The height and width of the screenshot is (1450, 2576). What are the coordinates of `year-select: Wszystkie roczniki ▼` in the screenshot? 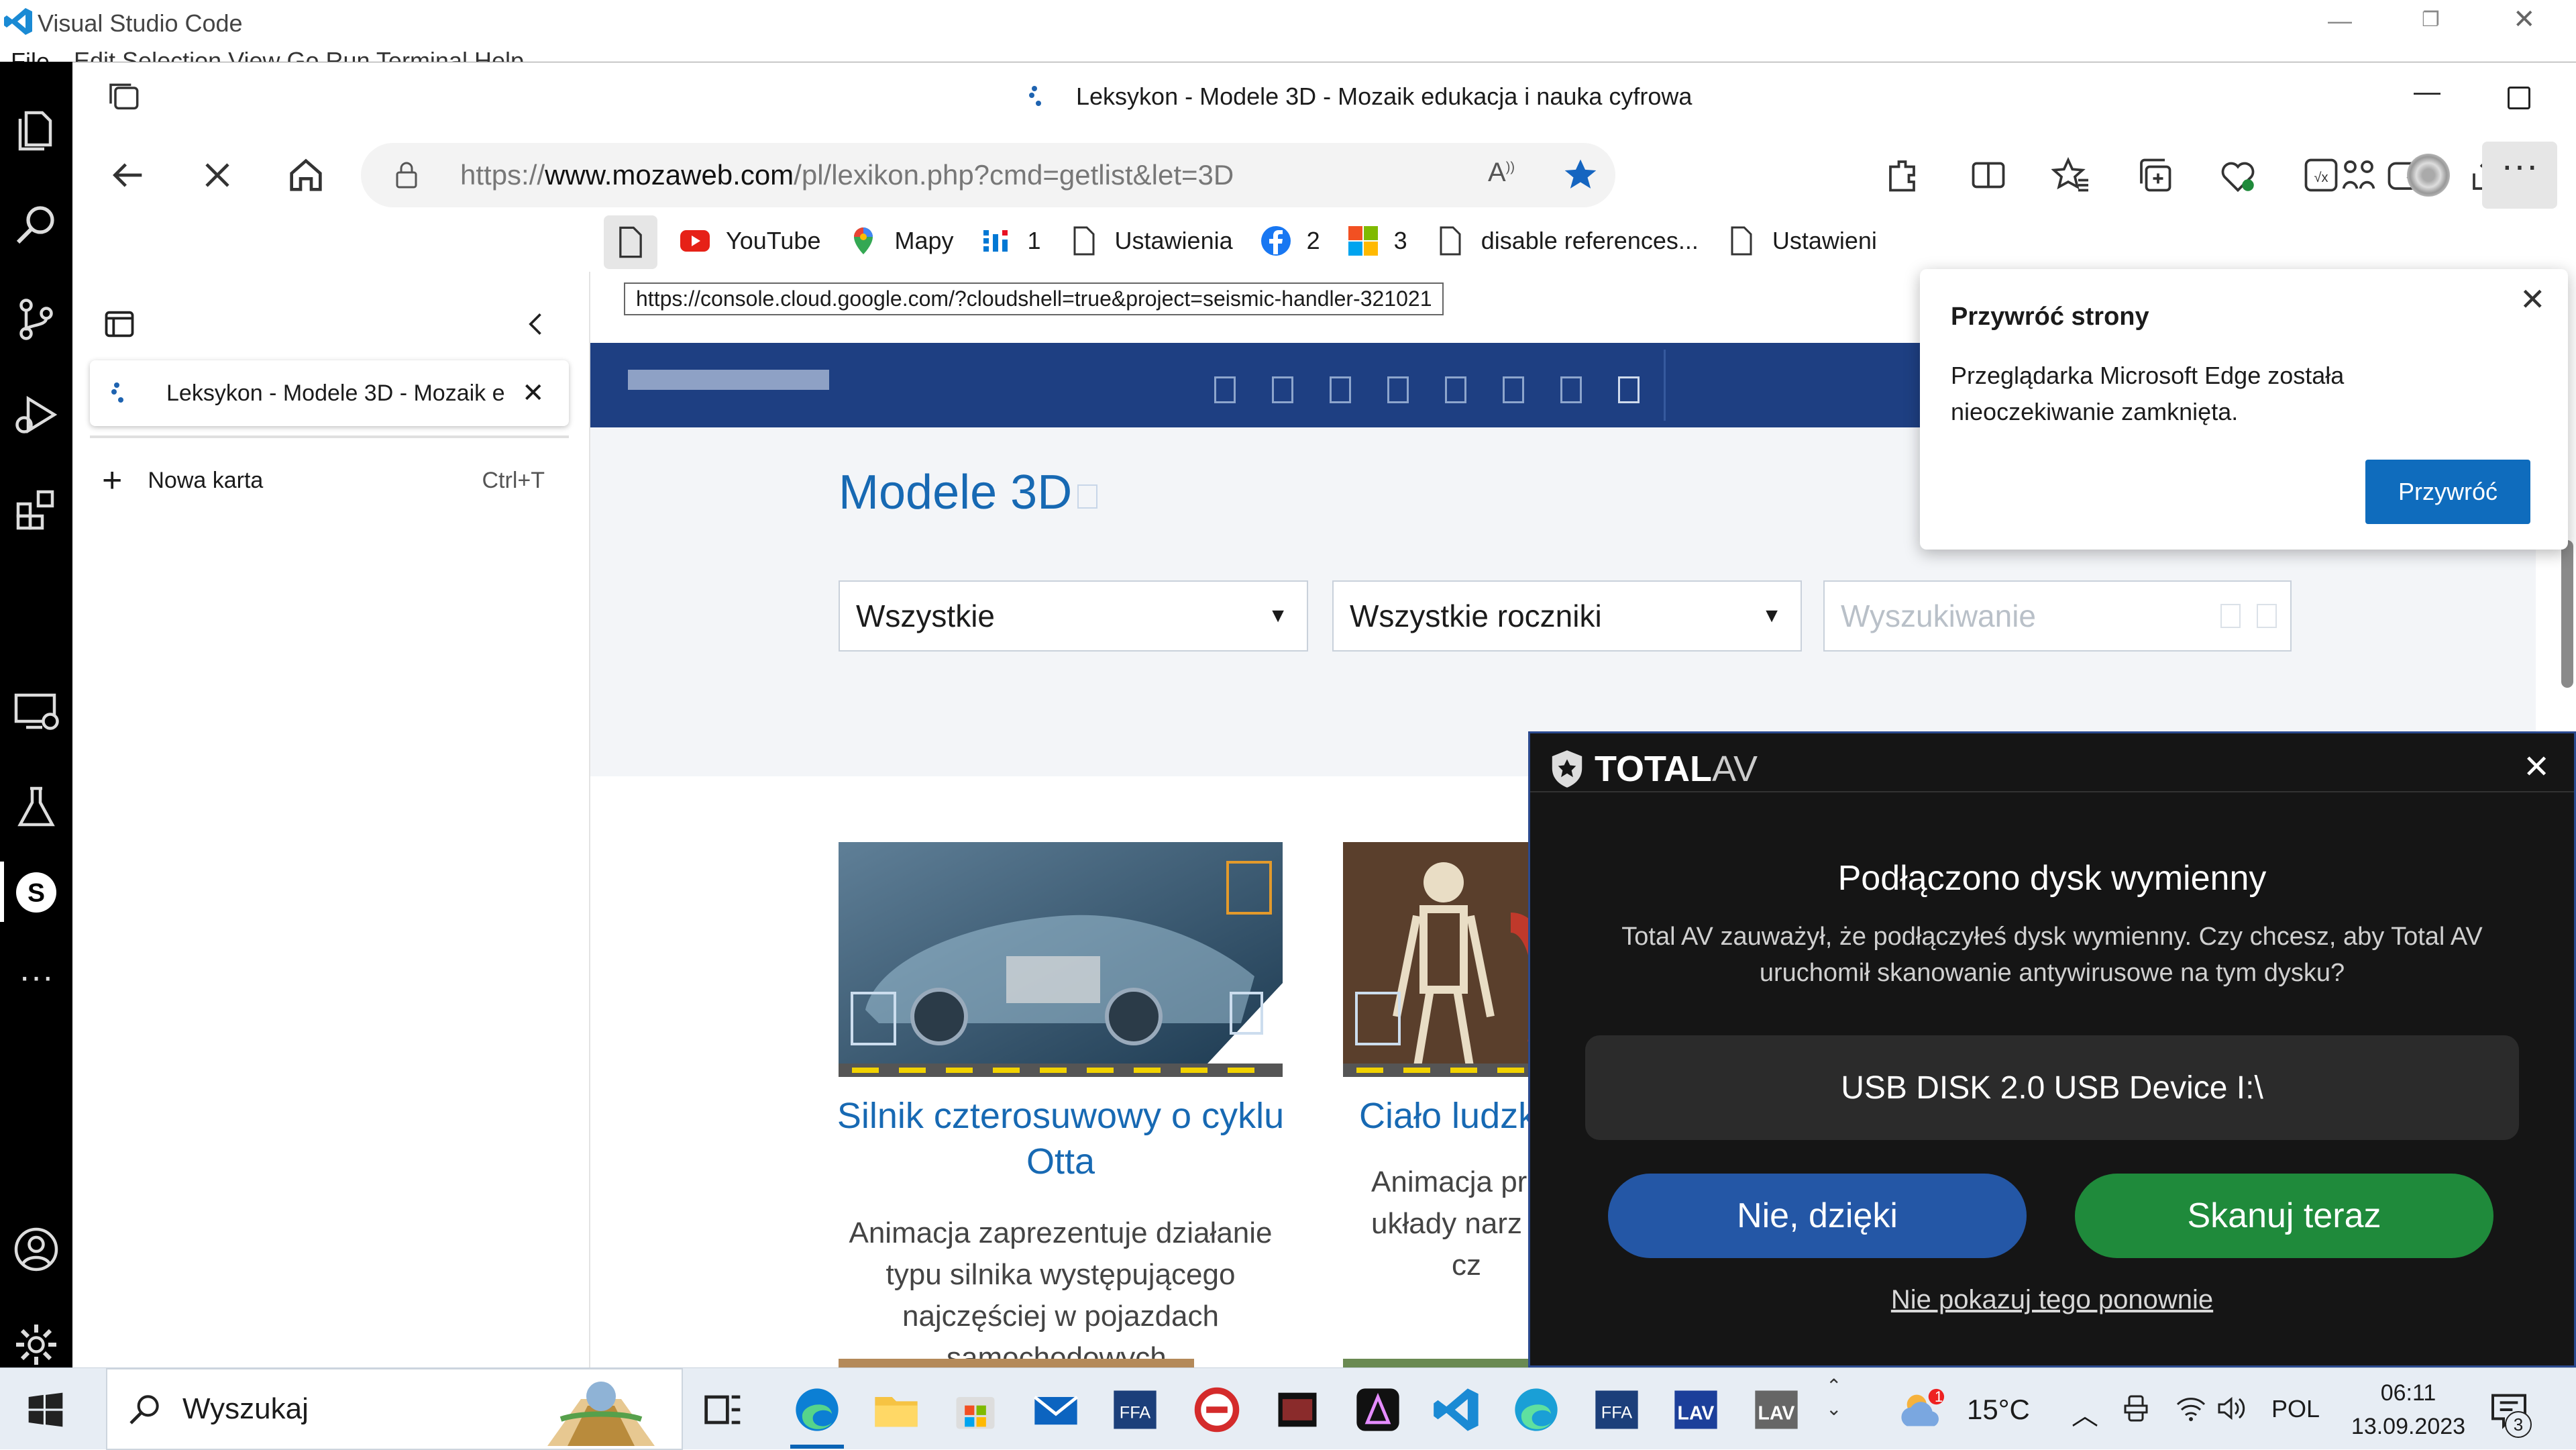 It's located at (1567, 616).